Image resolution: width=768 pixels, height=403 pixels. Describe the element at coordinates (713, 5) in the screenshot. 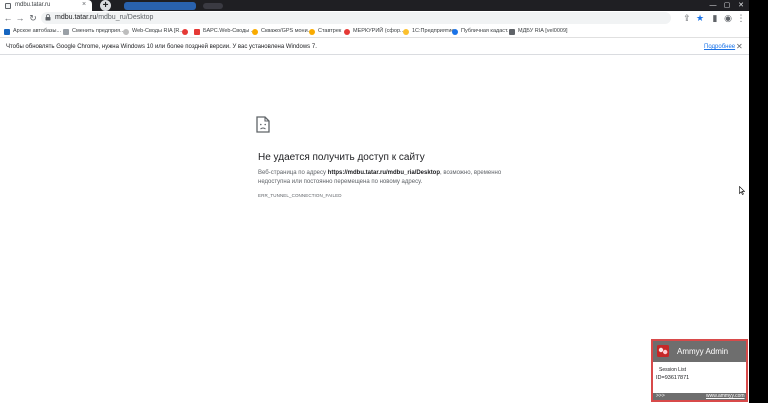

I see `minimize-button: —` at that location.